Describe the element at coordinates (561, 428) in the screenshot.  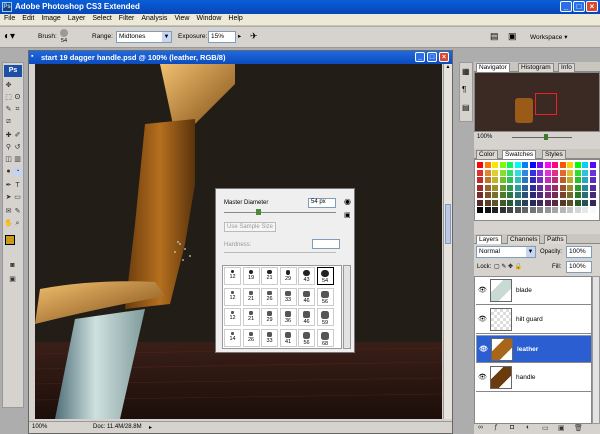
I see `new-layer-icon: ▣` at that location.